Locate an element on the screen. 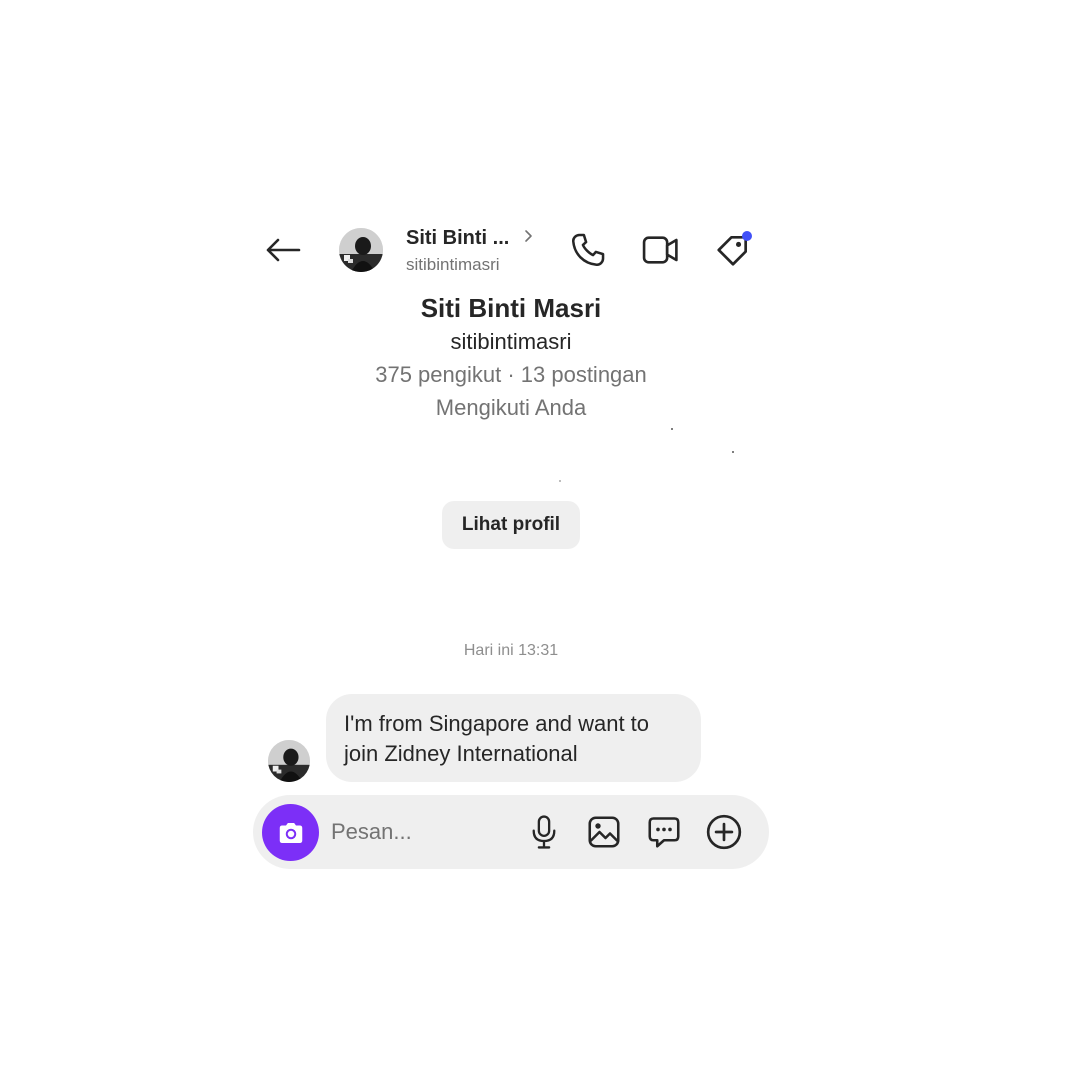 This screenshot has width=1080, height=1080. audio-call-button is located at coordinates (588, 250).